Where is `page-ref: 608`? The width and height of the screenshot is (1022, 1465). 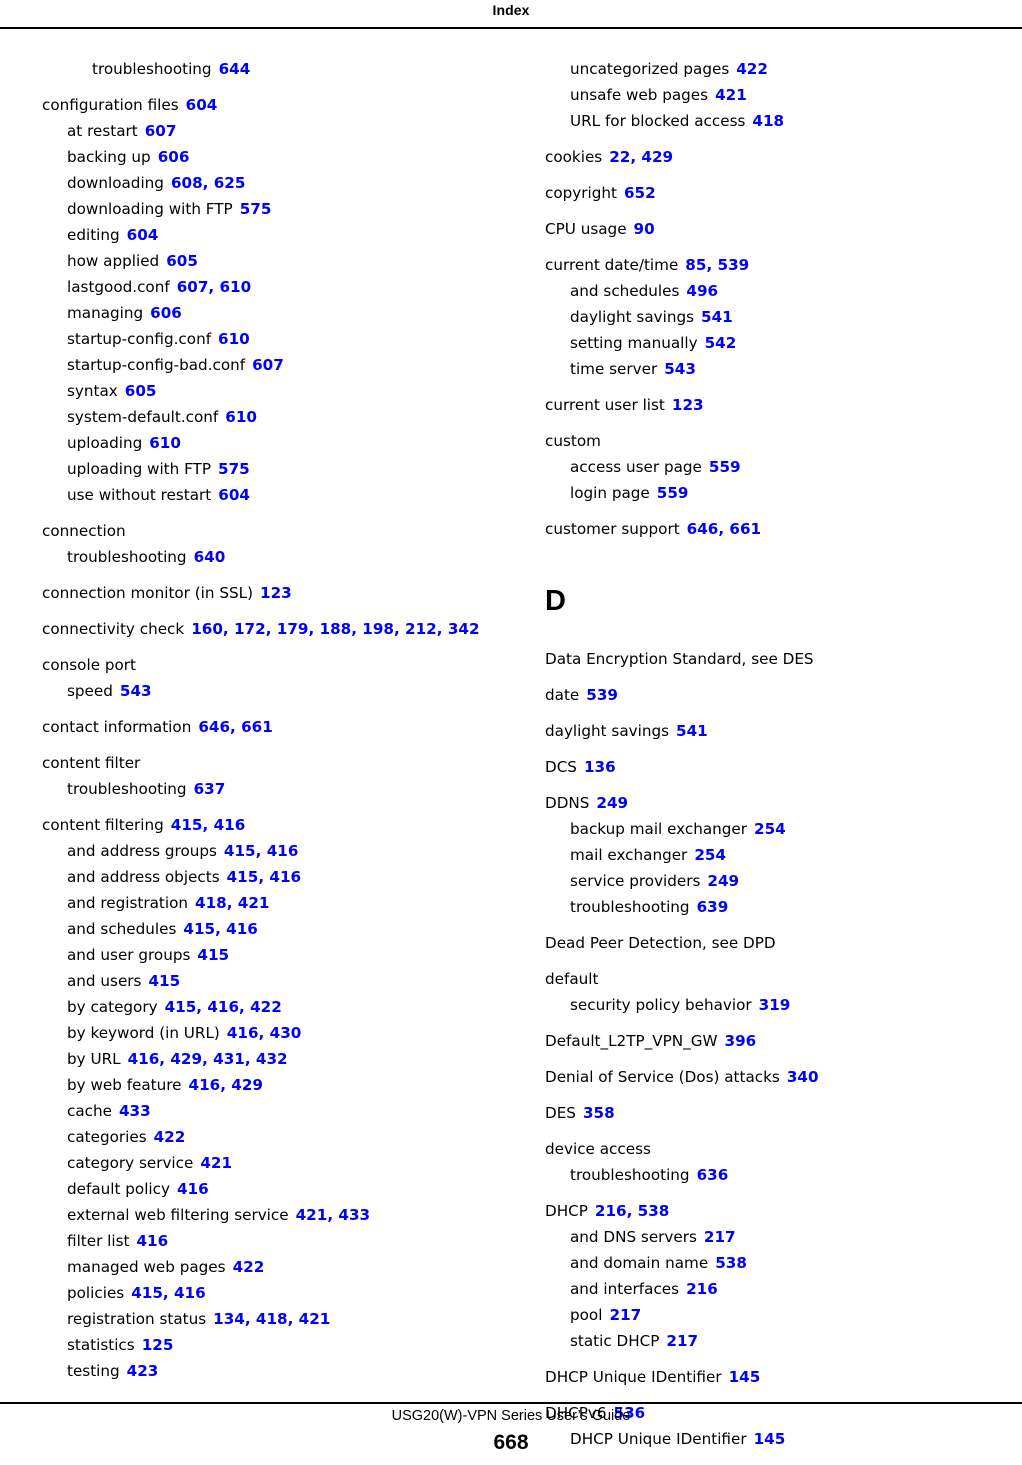
page-ref: 608 is located at coordinates (187, 183).